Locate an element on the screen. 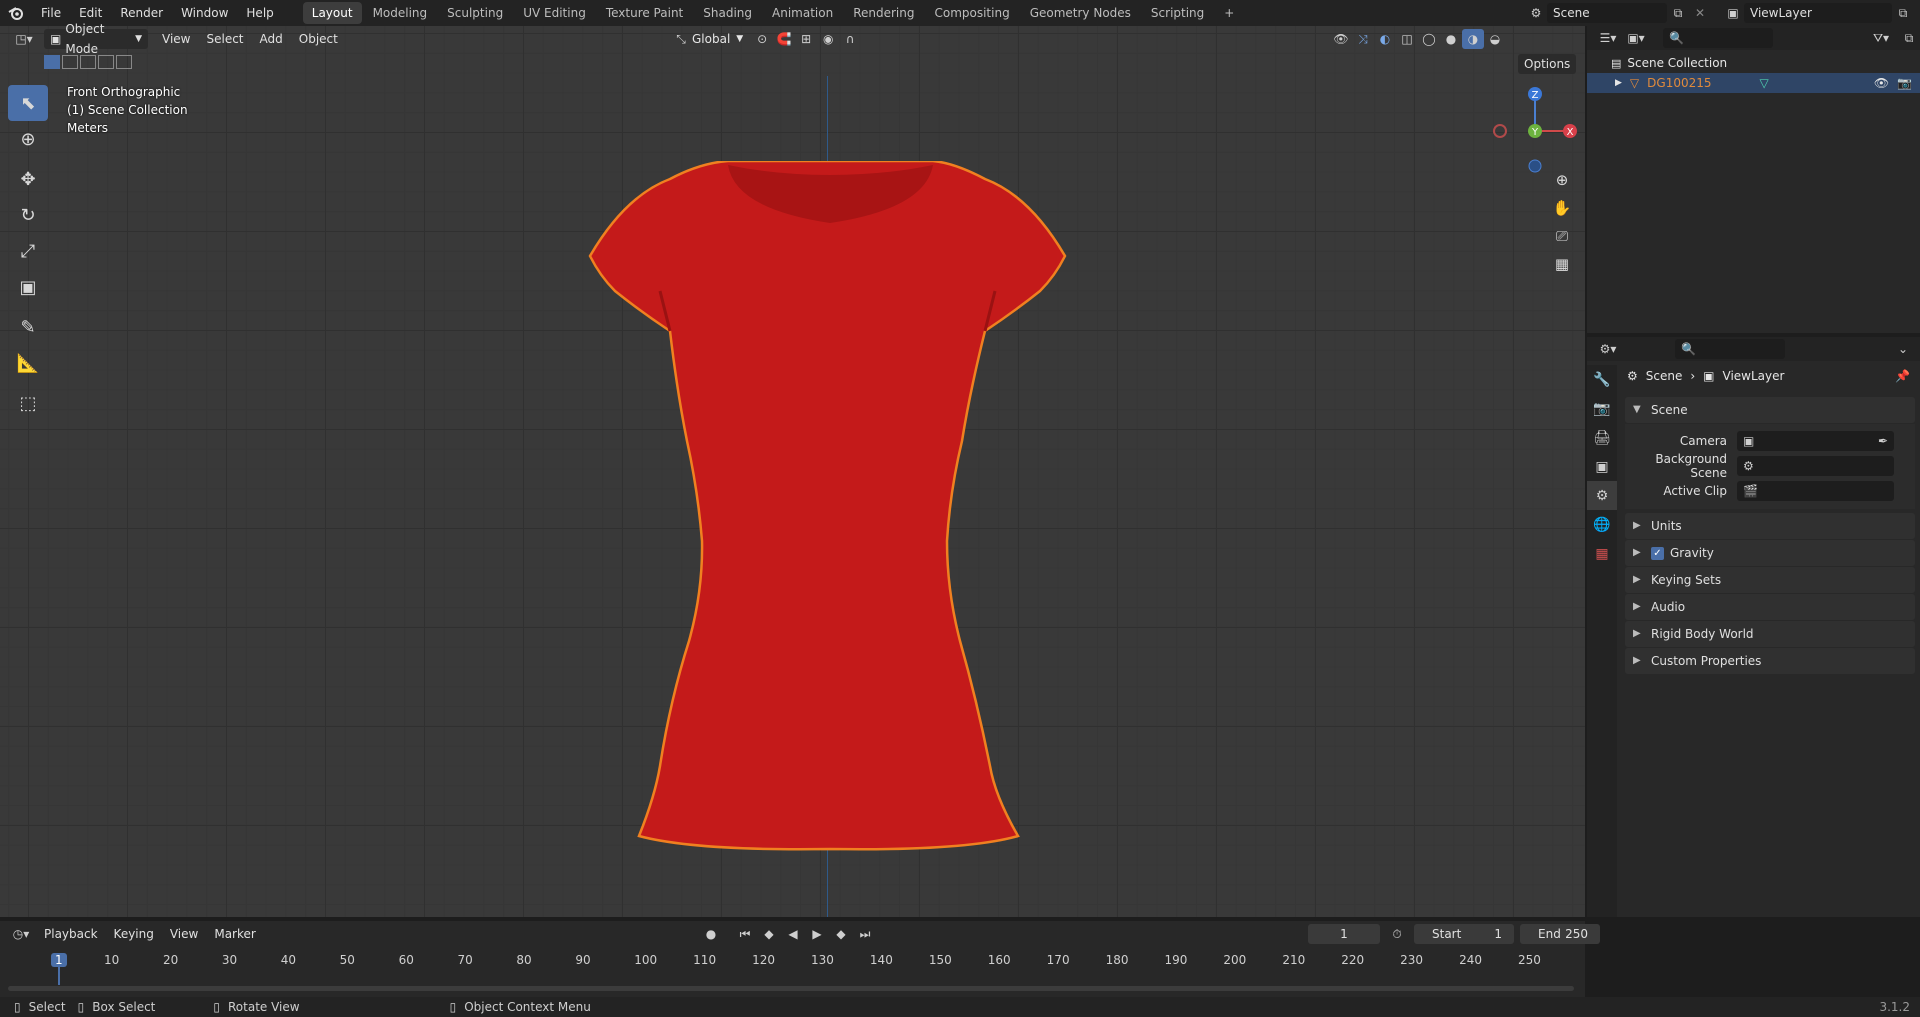  outliner-search-input: 🔍 is located at coordinates (1718, 38).